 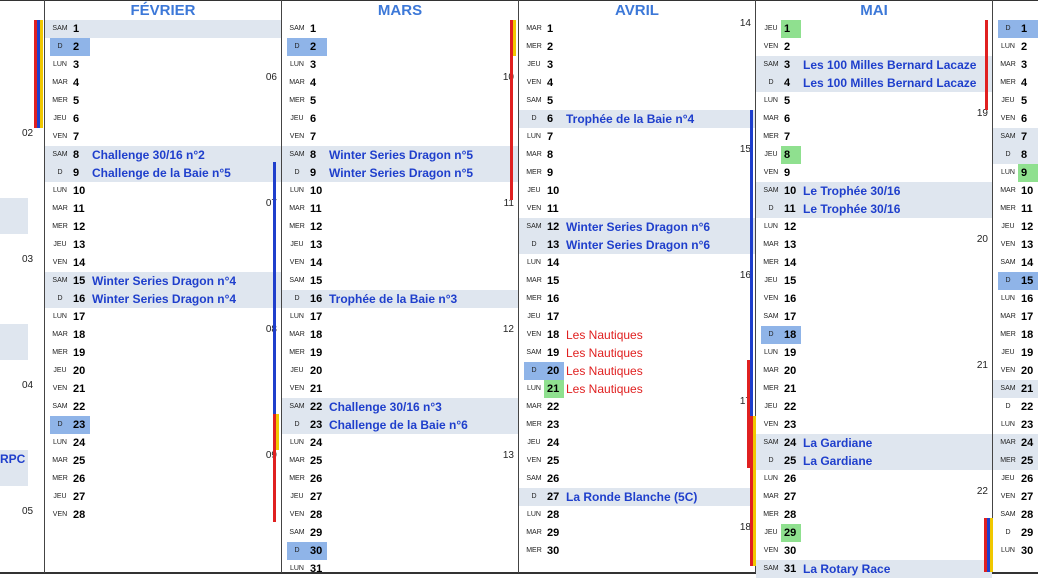 I want to click on day-row: JEU 27, so click(x=400, y=497).